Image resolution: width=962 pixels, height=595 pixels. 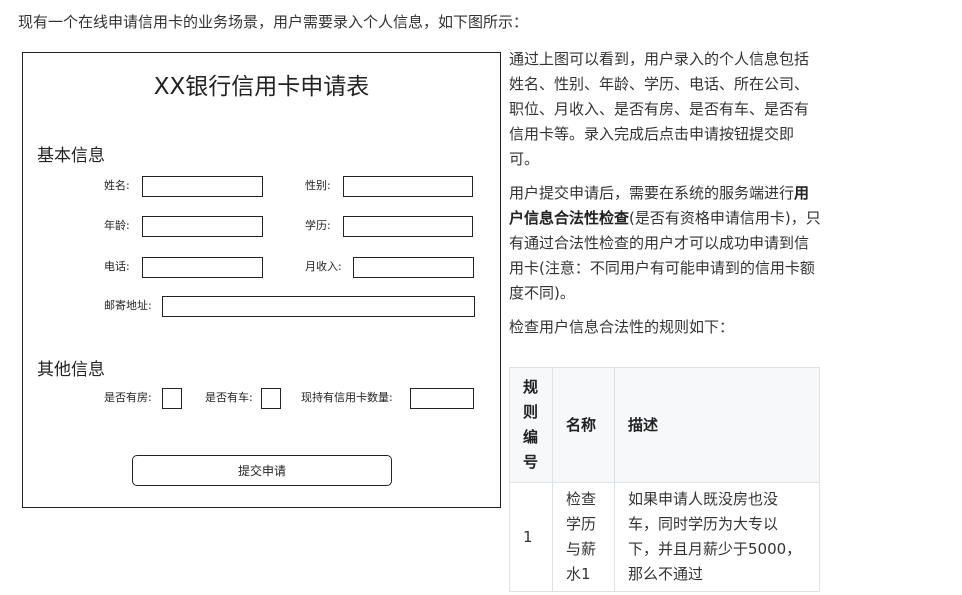 I want to click on other-info-heading: 其他信息, so click(x=71, y=370).